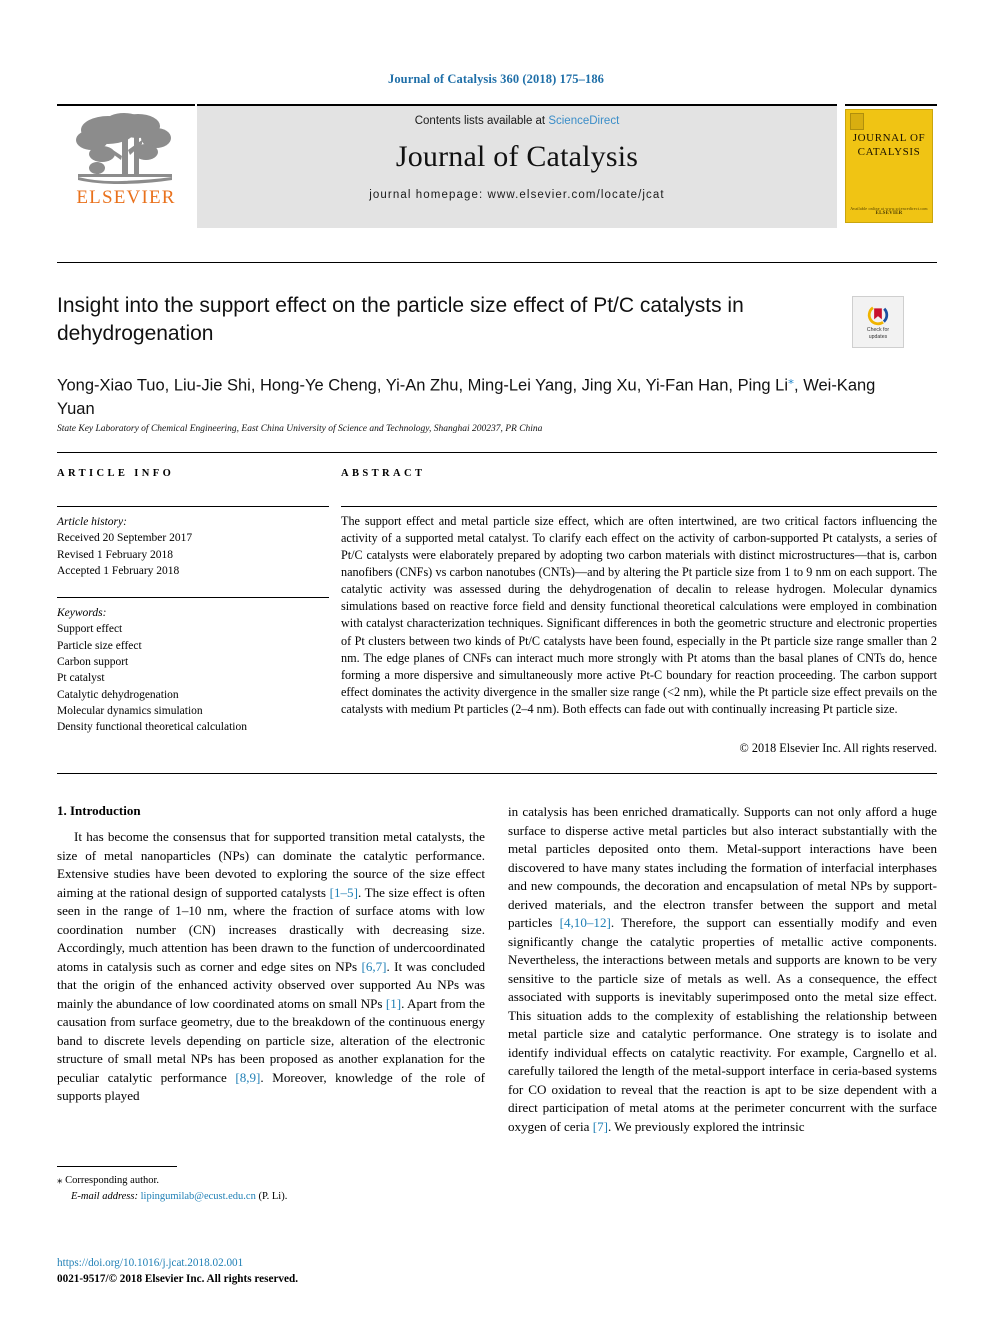 The width and height of the screenshot is (992, 1323). Describe the element at coordinates (344, 892) in the screenshot. I see `citation-ref: [1–5]` at that location.